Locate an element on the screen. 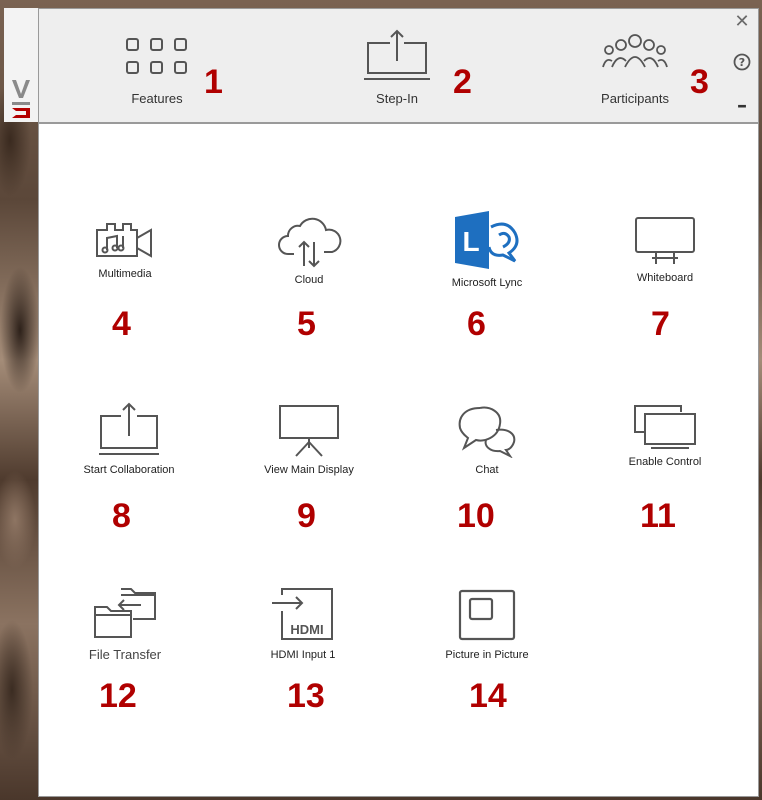 The height and width of the screenshot is (800, 762). callout-12: 12 is located at coordinates (118, 696).